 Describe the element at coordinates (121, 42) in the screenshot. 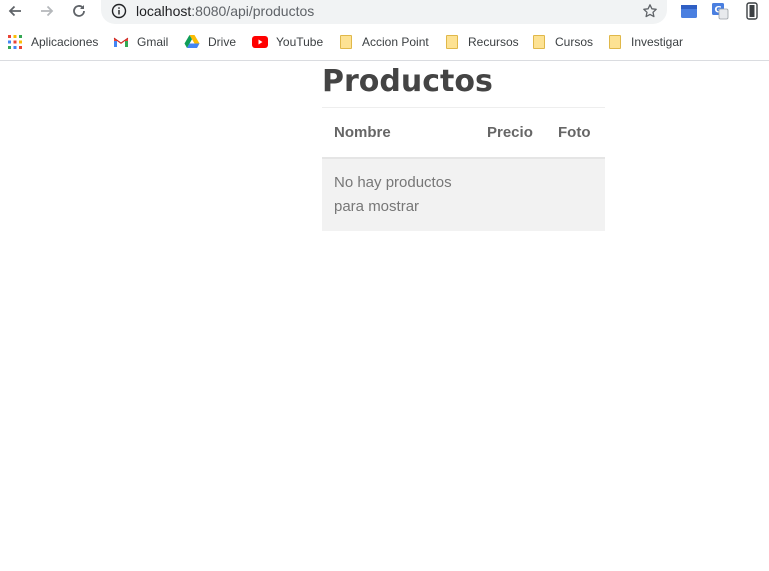

I see `gmail-icon` at that location.